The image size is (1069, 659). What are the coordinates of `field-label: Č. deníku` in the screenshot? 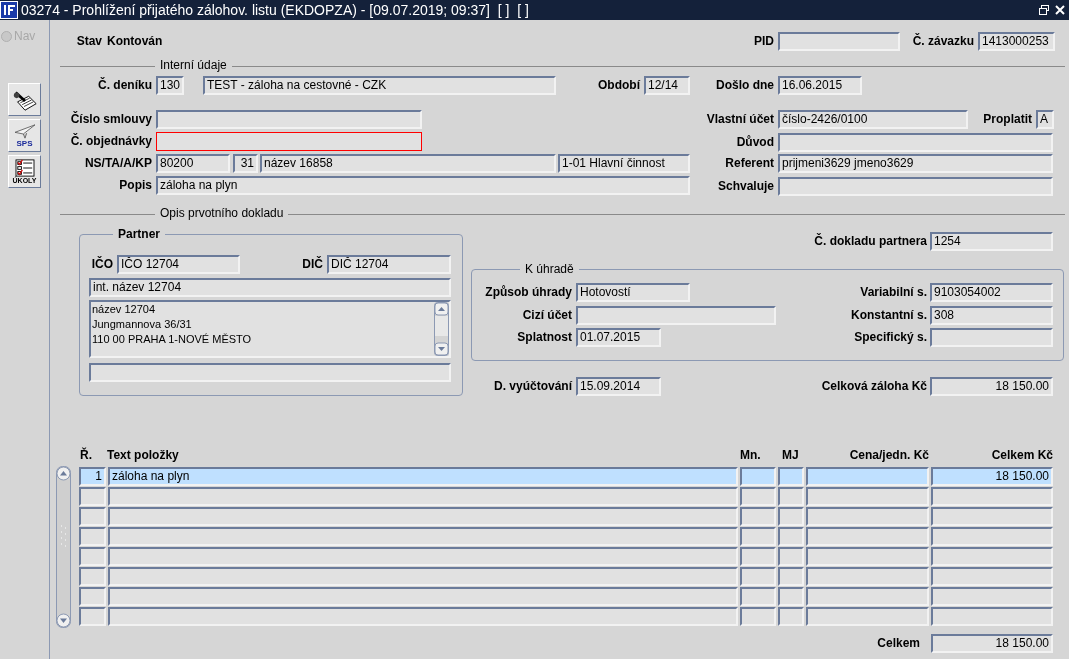 It's located at (125, 85).